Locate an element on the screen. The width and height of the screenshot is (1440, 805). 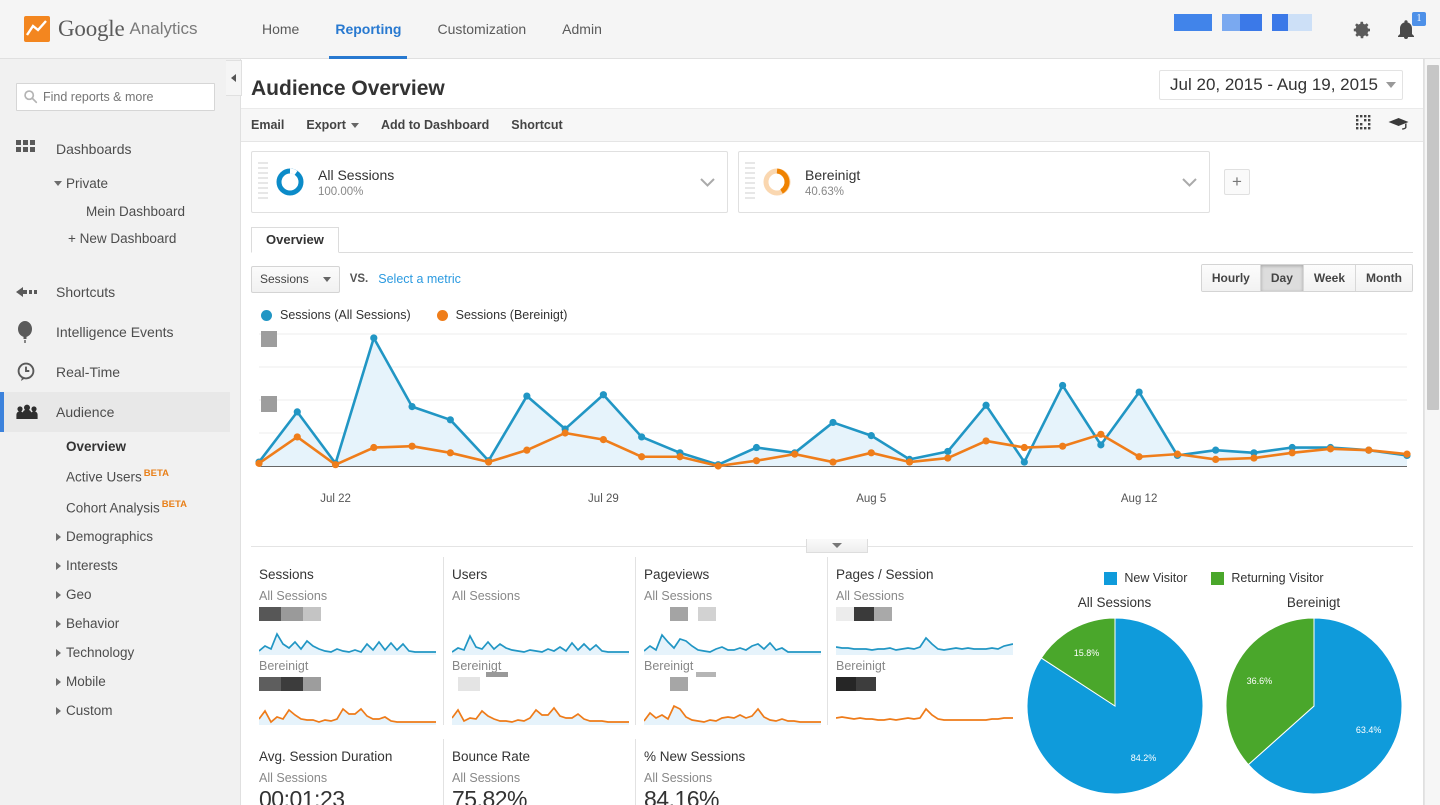
sidebar-collapse-button is located at coordinates (234, 78).